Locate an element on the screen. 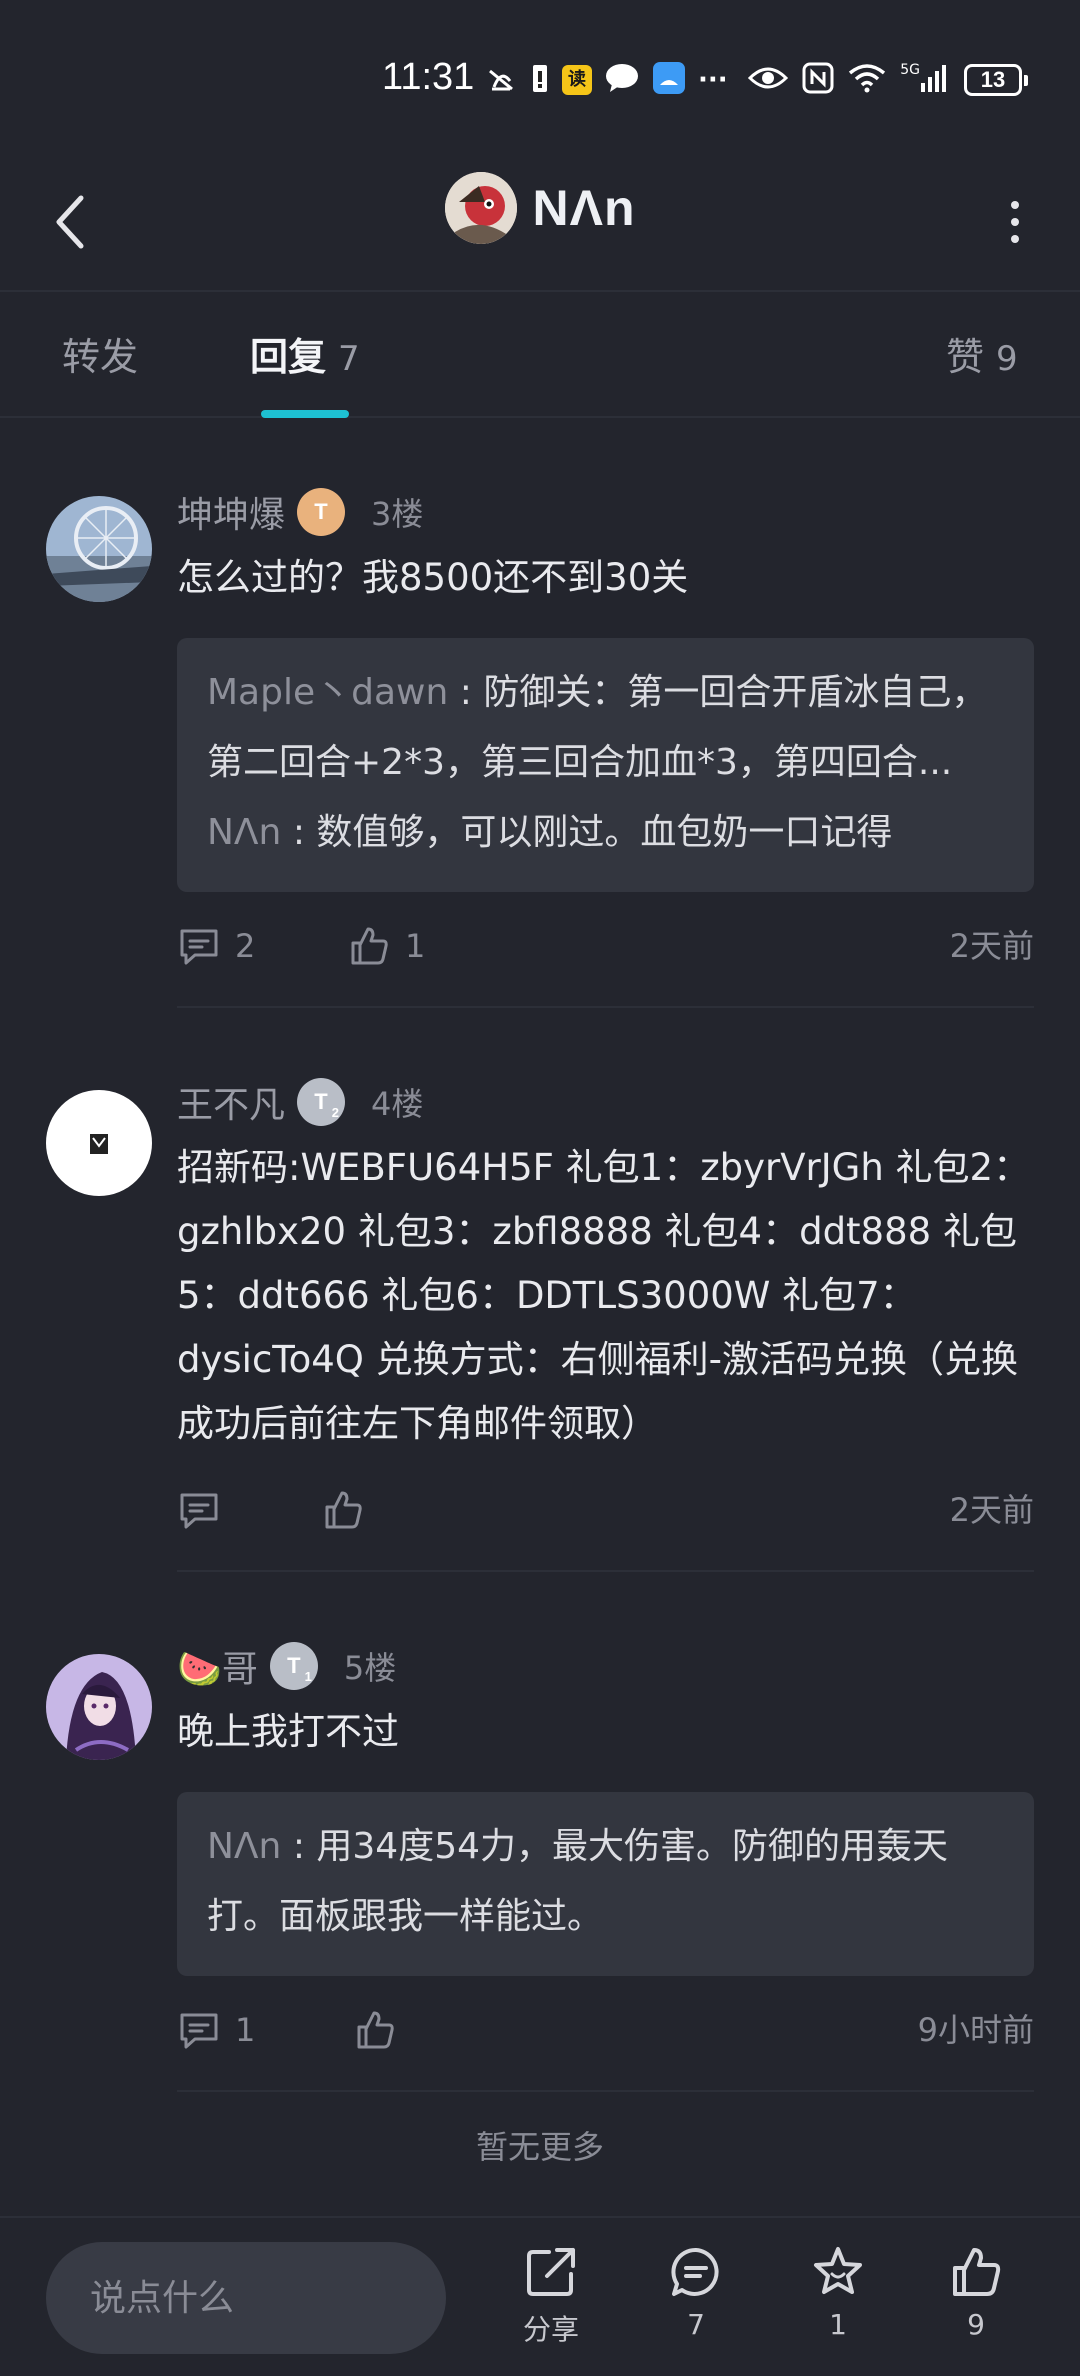 The height and width of the screenshot is (2376, 1080). alarm-off-icon is located at coordinates (501, 80).